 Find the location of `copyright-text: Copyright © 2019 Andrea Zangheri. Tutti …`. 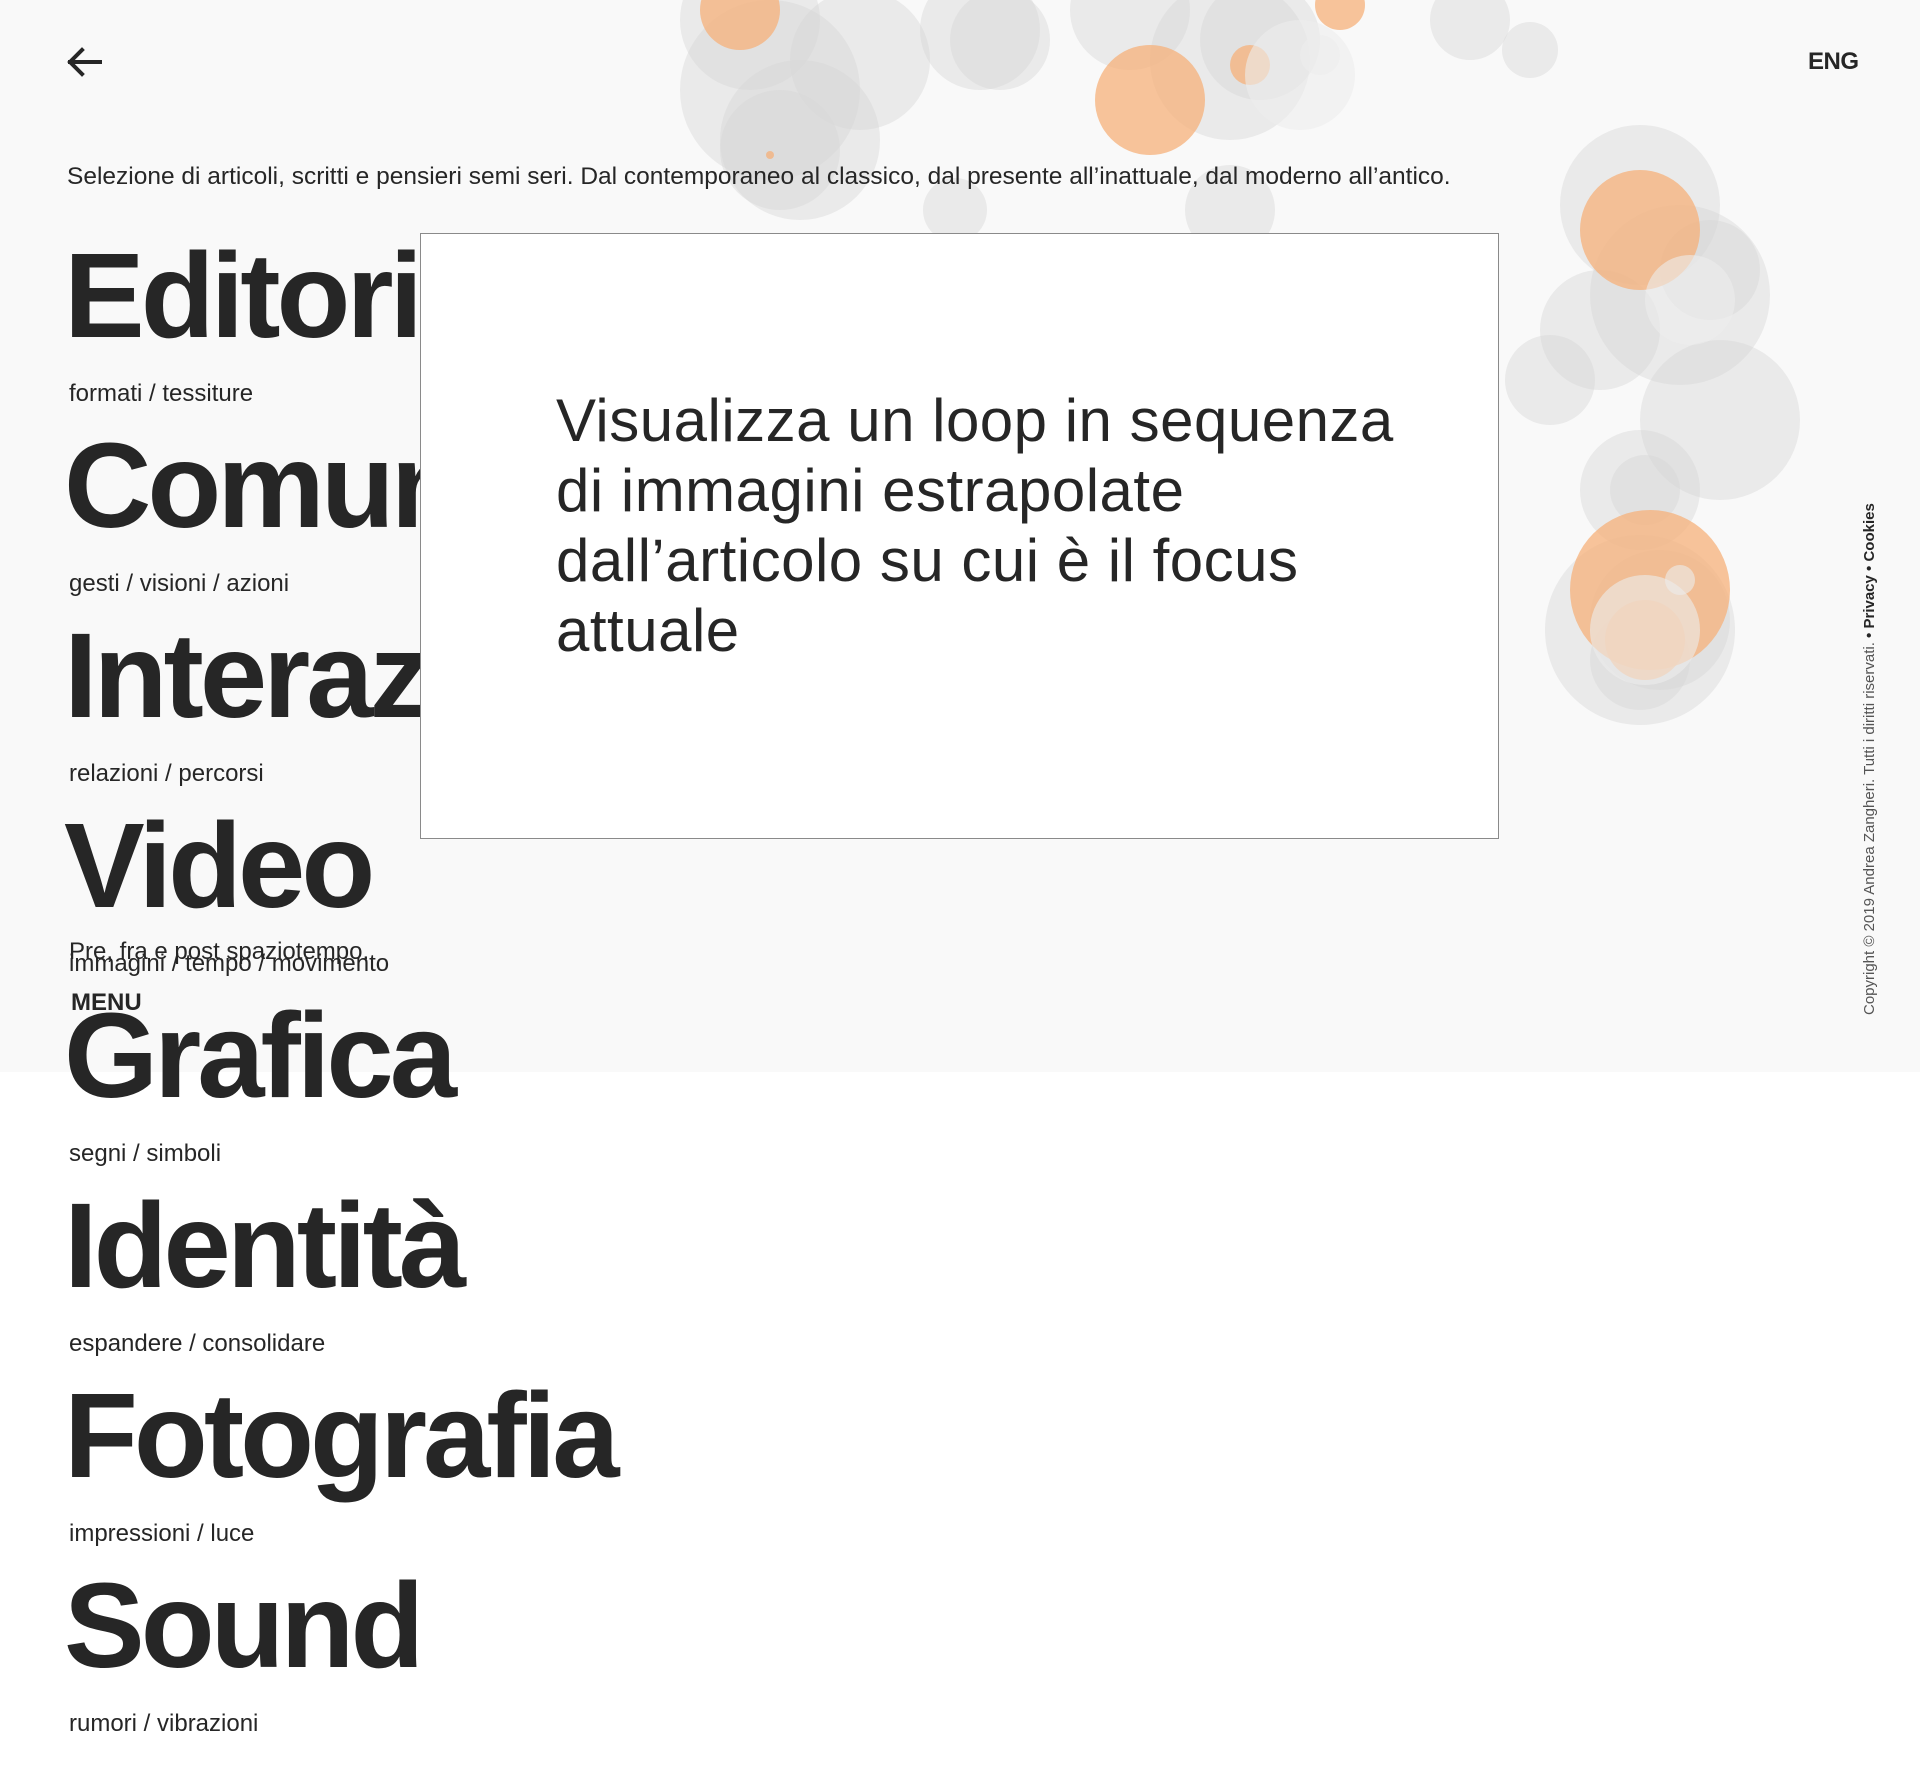

copyright-text: Copyright © 2019 Andrea Zangheri. Tutti … is located at coordinates (1869, 828).